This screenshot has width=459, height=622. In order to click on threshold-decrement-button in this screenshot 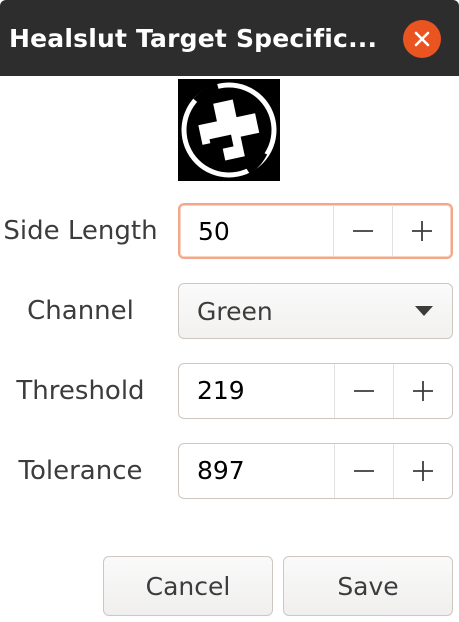, I will do `click(363, 391)`.